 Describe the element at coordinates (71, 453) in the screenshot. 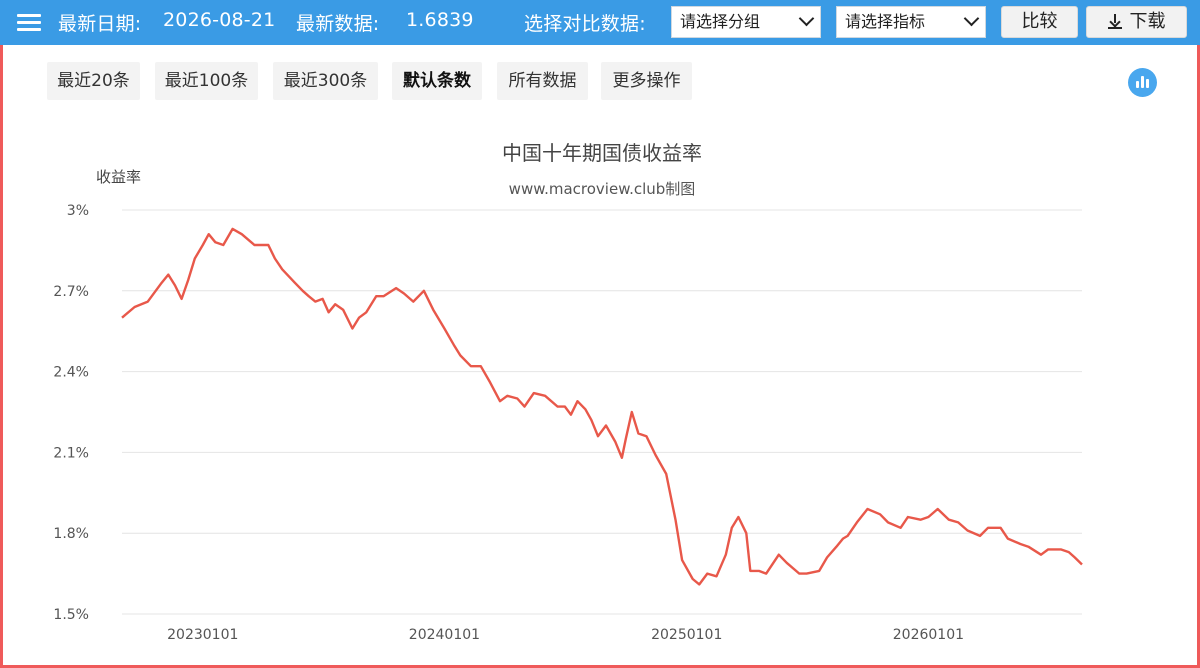

I see `y-tick-label: 2.1%` at that location.